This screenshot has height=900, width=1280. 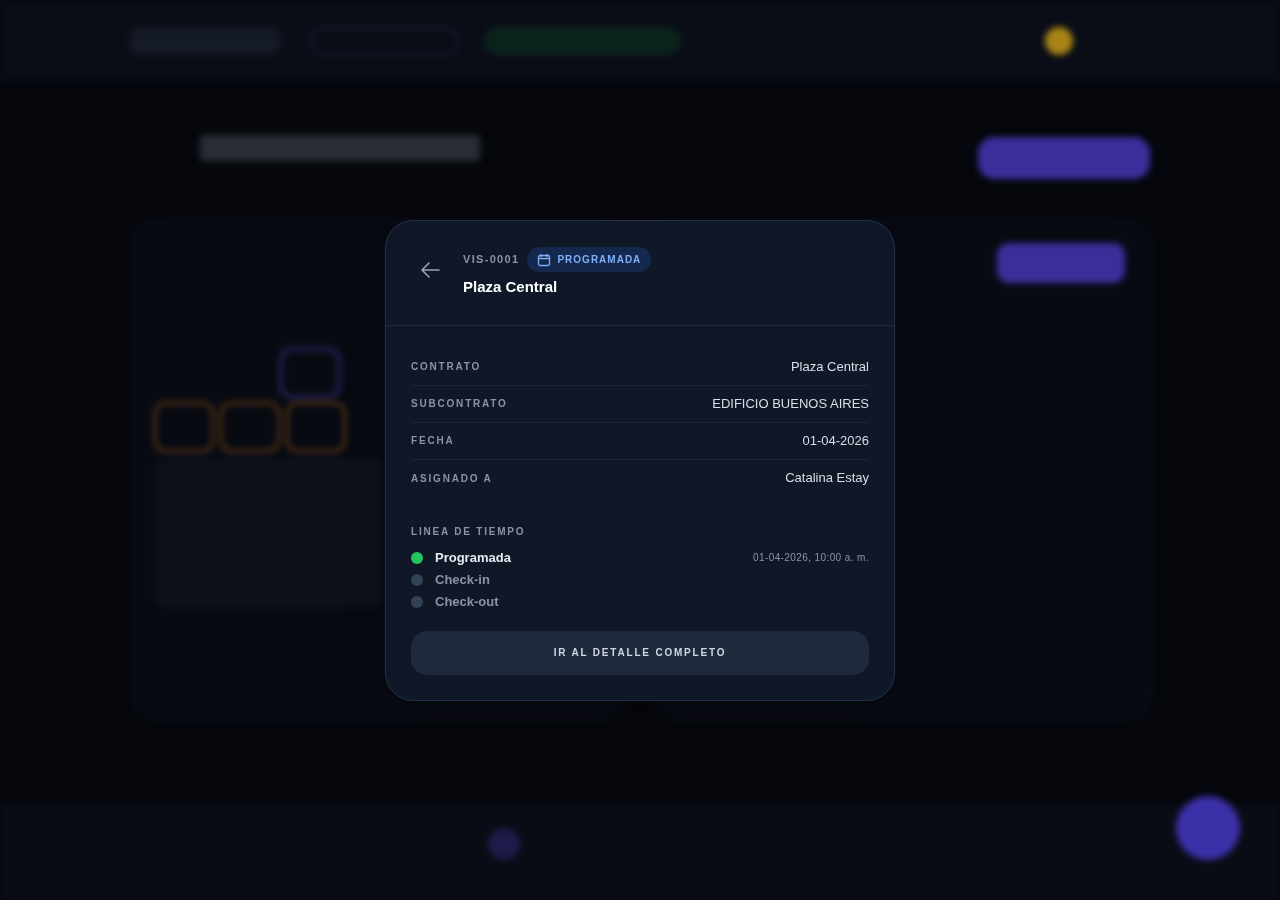 What do you see at coordinates (544, 259) in the screenshot?
I see `calendar-icon` at bounding box center [544, 259].